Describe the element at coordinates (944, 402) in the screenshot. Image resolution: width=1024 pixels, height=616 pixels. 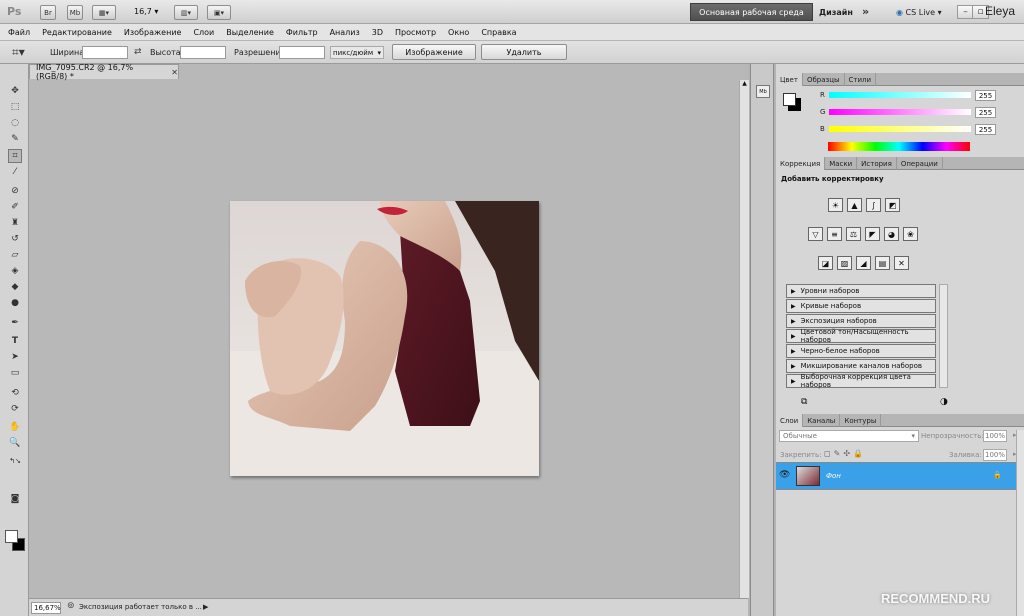
I see `view-previous-icon: ◑` at that location.